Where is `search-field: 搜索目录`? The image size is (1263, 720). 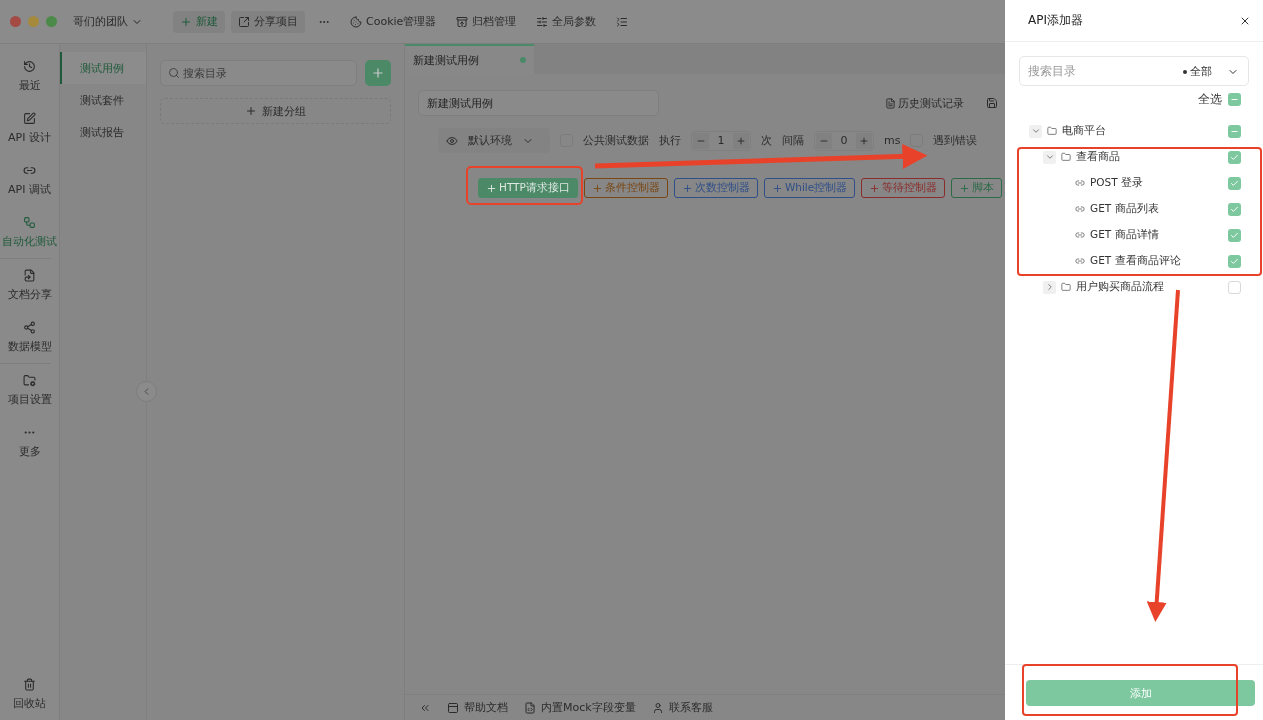
search-field: 搜索目录 is located at coordinates (258, 73).